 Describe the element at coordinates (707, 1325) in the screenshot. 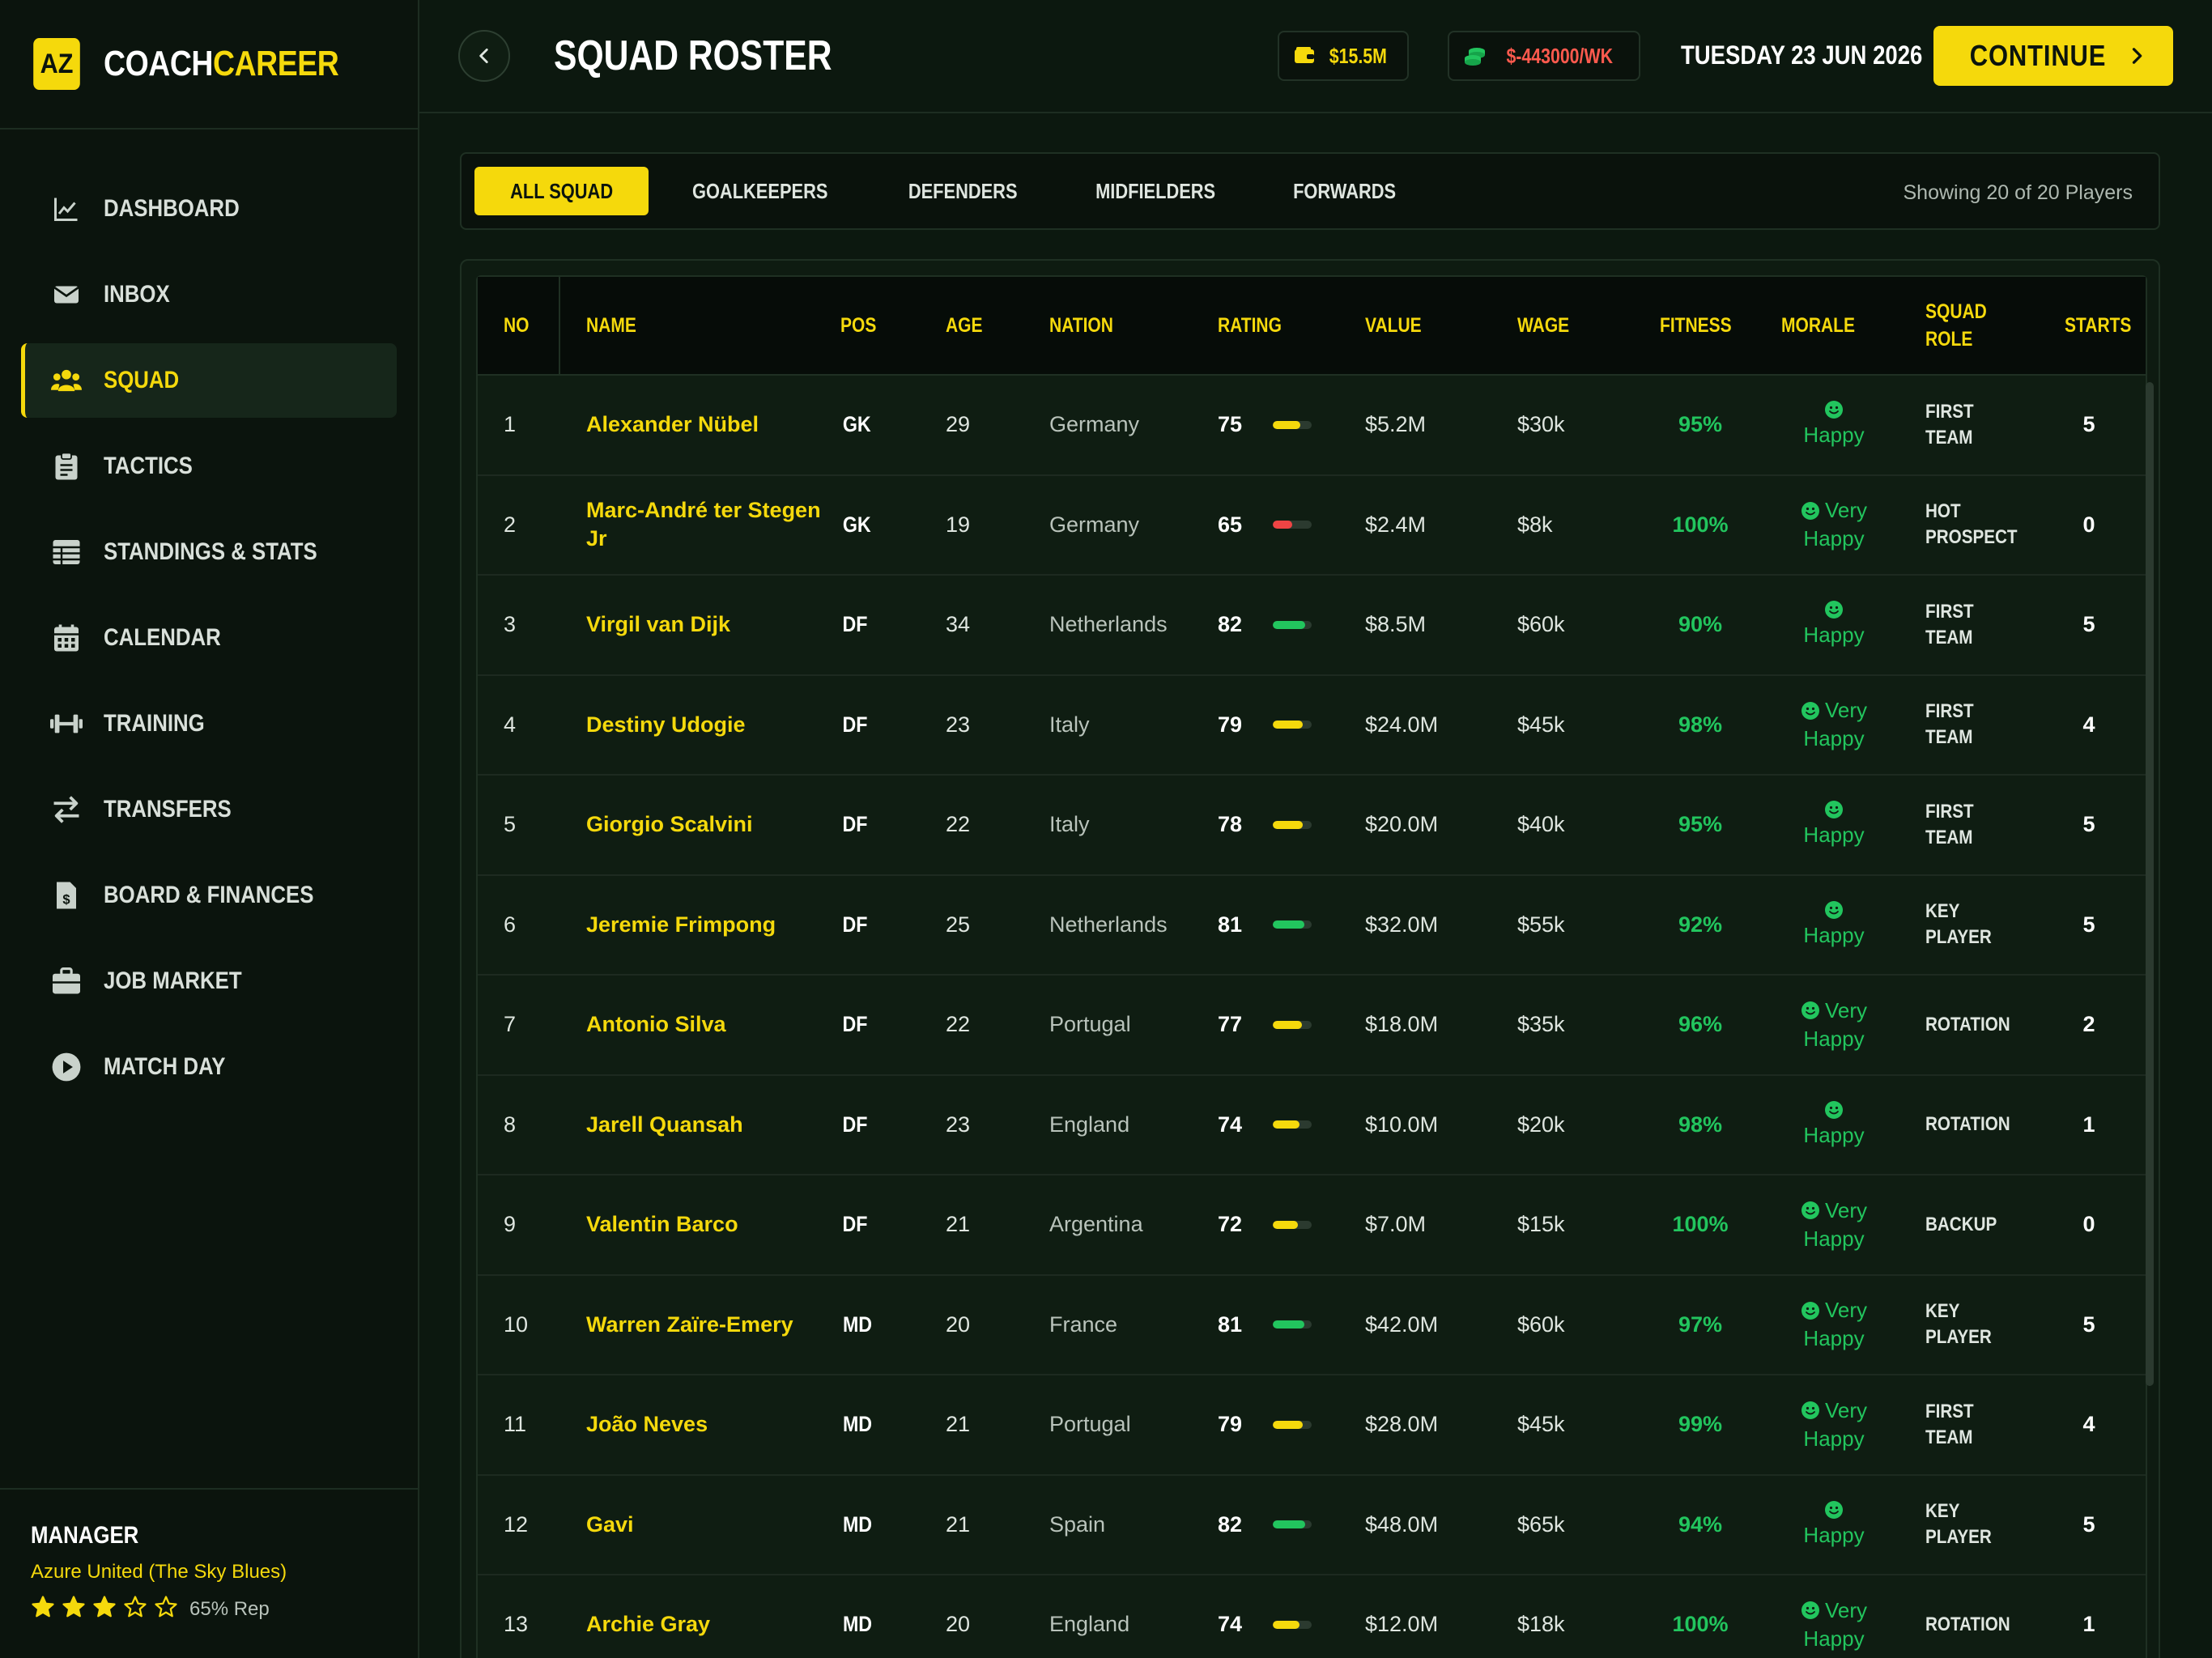

I see `player-name: Warren Zaïre-Emery` at that location.